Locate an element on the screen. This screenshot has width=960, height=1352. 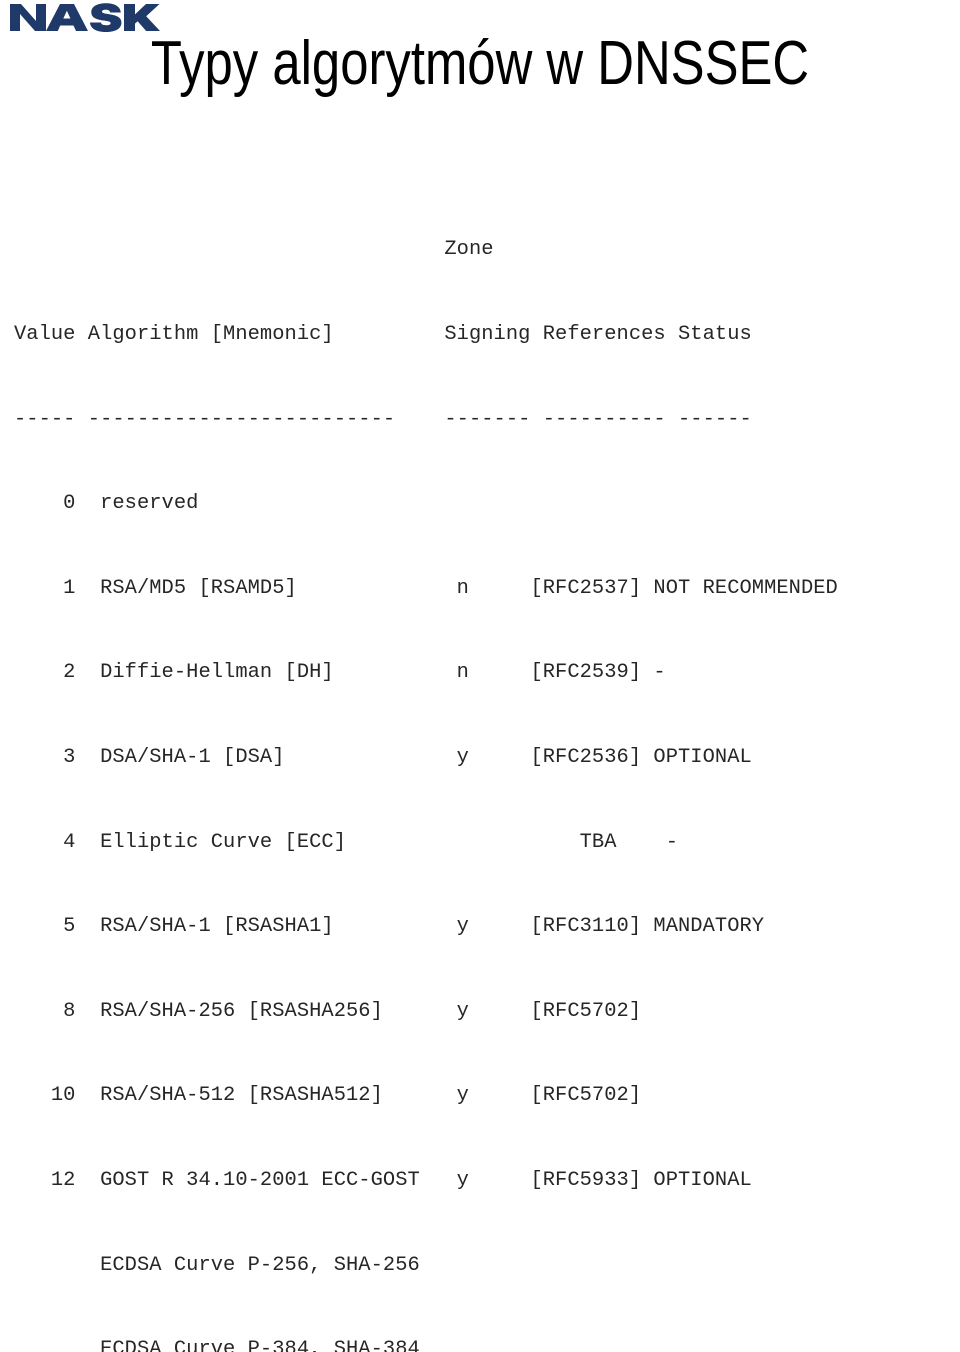
table-row: 4 Elliptic Curve [ECC] TBA - is located at coordinates (346, 842).